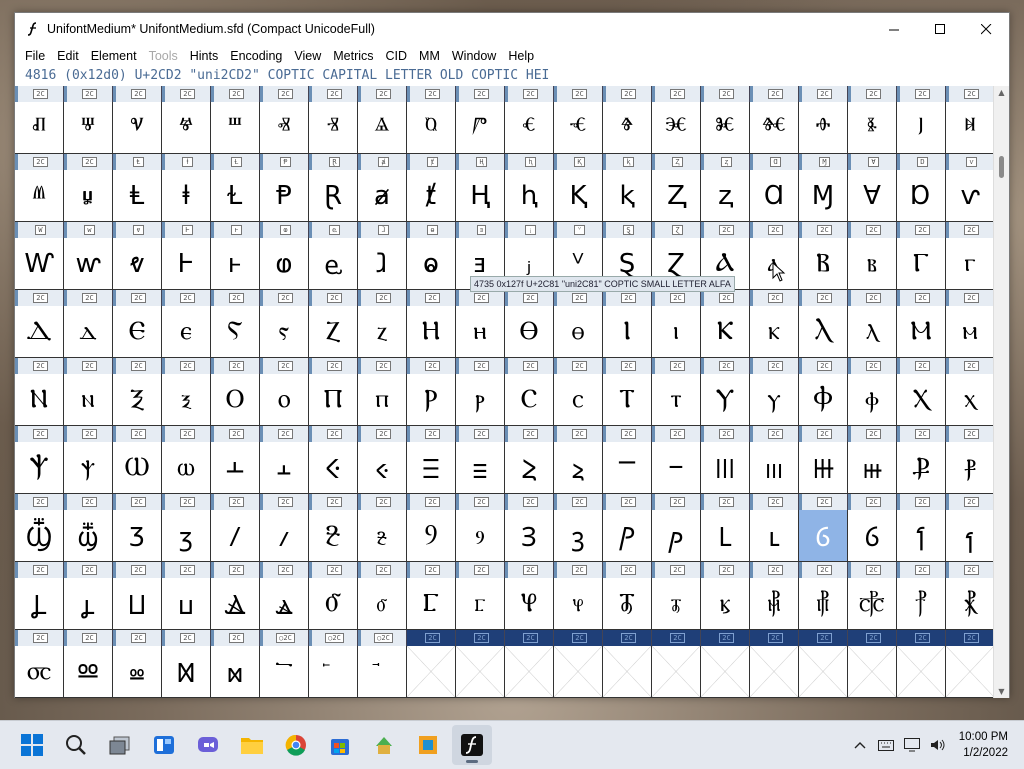 This screenshot has height=769, width=1024. What do you see at coordinates (284, 332) in the screenshot?
I see `glyph-cell: ⲋ` at bounding box center [284, 332].